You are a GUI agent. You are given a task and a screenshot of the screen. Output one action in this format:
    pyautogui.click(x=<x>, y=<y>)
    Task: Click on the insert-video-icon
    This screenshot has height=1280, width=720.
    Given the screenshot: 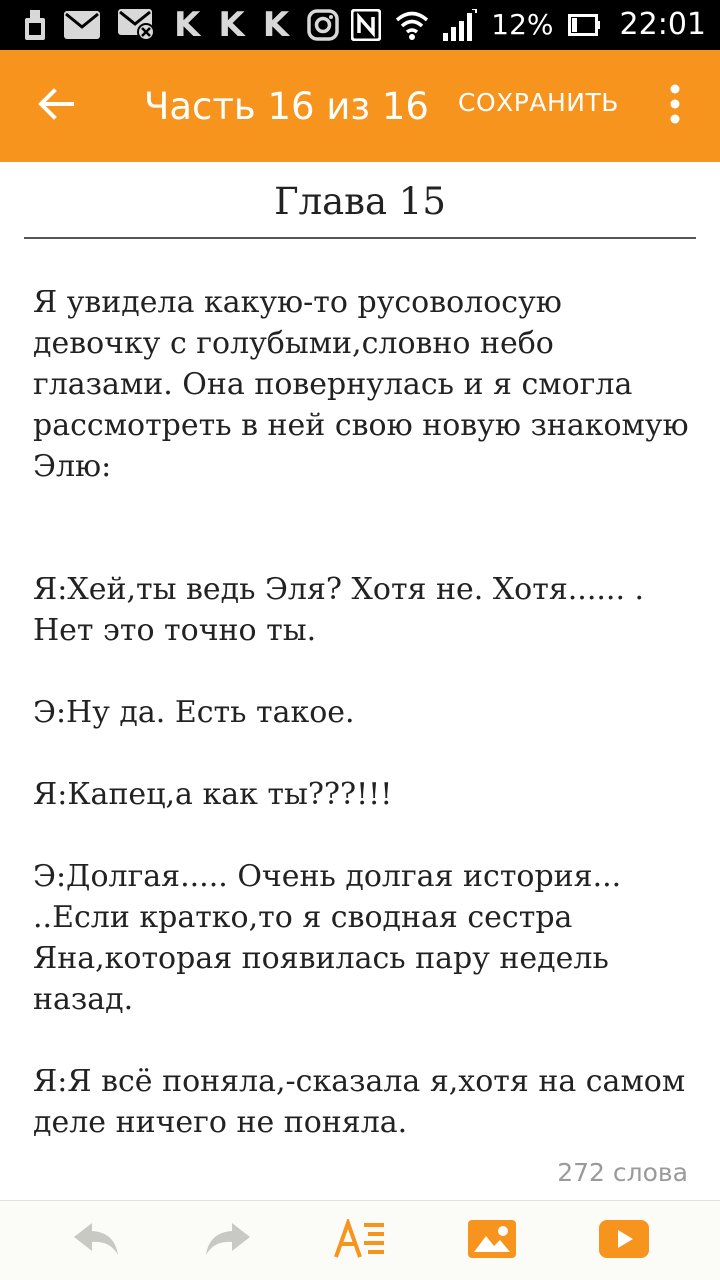 What is the action you would take?
    pyautogui.click(x=624, y=1240)
    